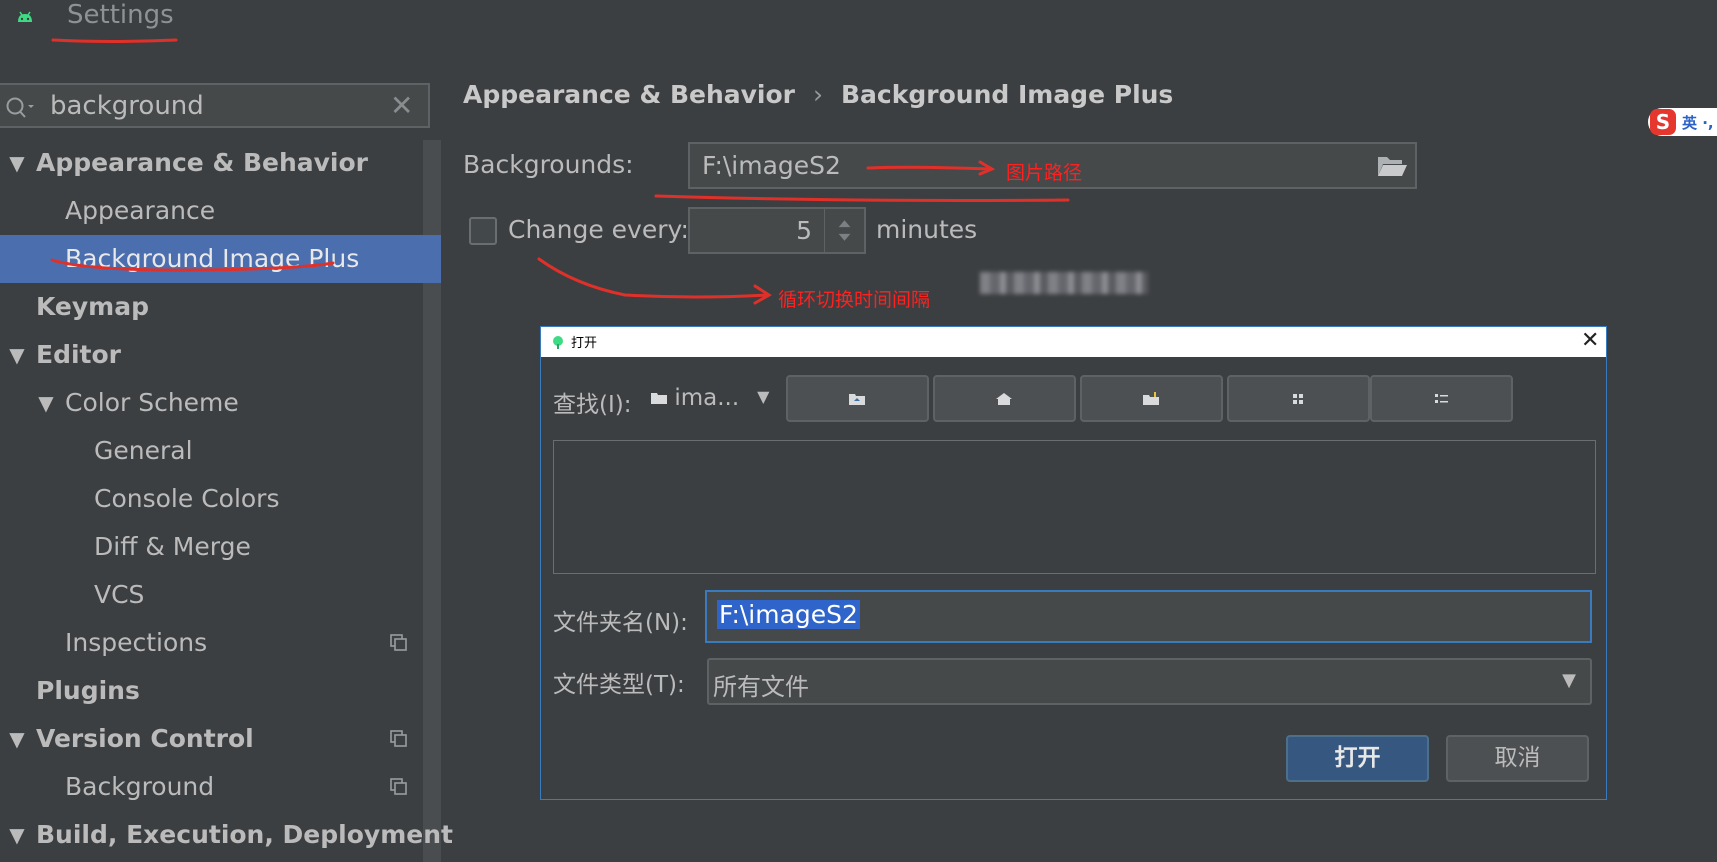 The image size is (1717, 862). Describe the element at coordinates (152, 402) in the screenshot. I see `sidebar-item-label: Color Scheme` at that location.